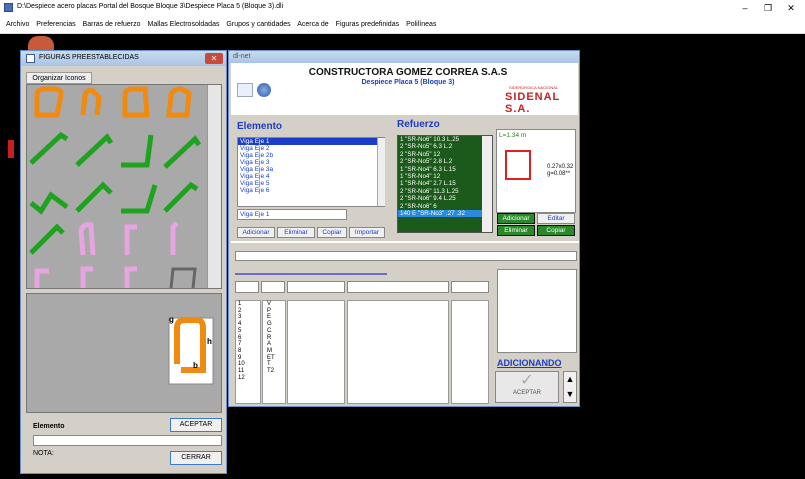 This screenshot has height=479, width=805. I want to click on elemento-scrollbar, so click(381, 172).